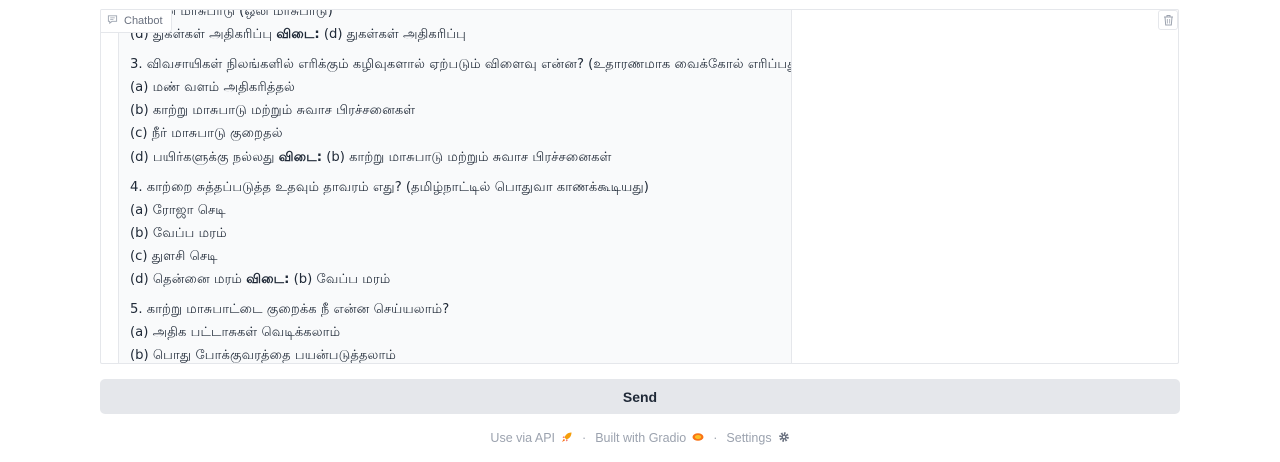  Describe the element at coordinates (188, 280) in the screenshot. I see `line-text: (d) தென்னை மரம்` at that location.